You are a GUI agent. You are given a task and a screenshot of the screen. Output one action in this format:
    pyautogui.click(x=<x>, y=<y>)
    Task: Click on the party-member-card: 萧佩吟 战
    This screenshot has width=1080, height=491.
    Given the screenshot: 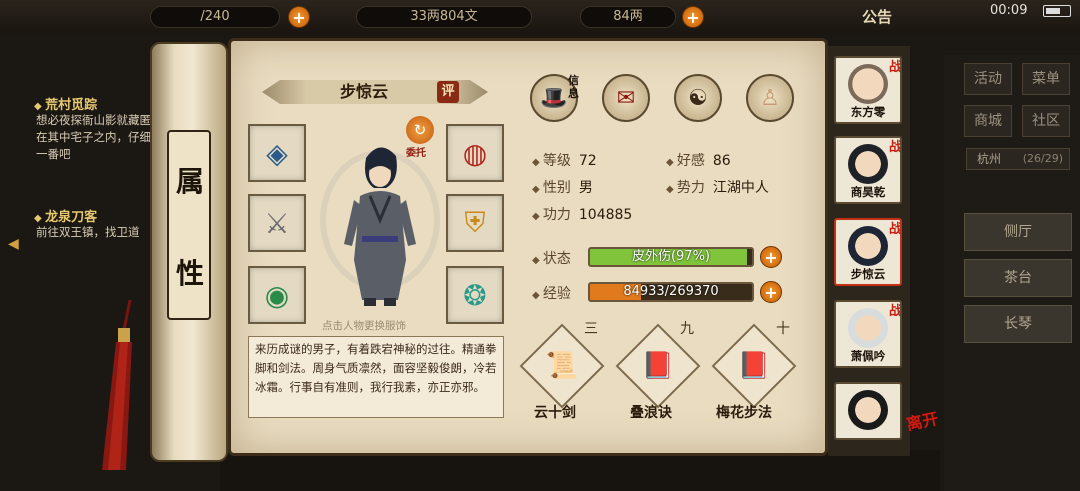 What is the action you would take?
    pyautogui.click(x=868, y=334)
    